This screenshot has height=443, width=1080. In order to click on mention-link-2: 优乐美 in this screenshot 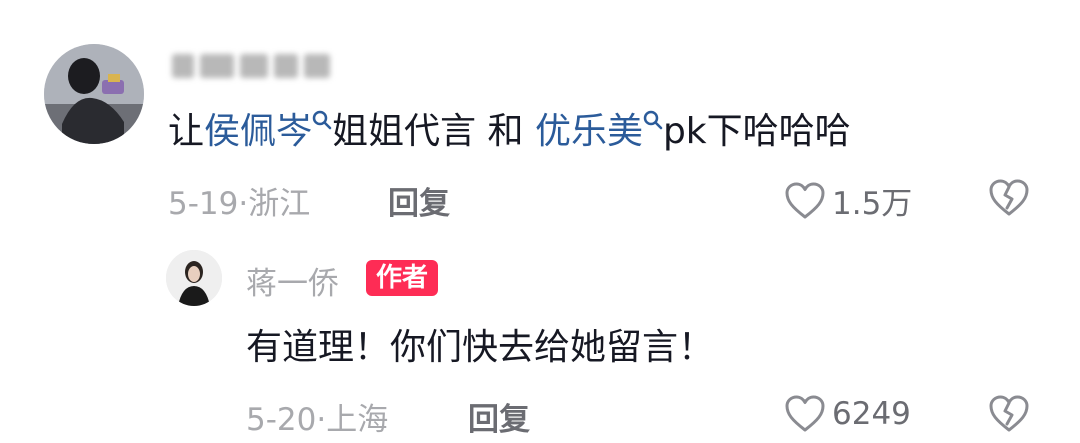, I will do `click(599, 131)`.